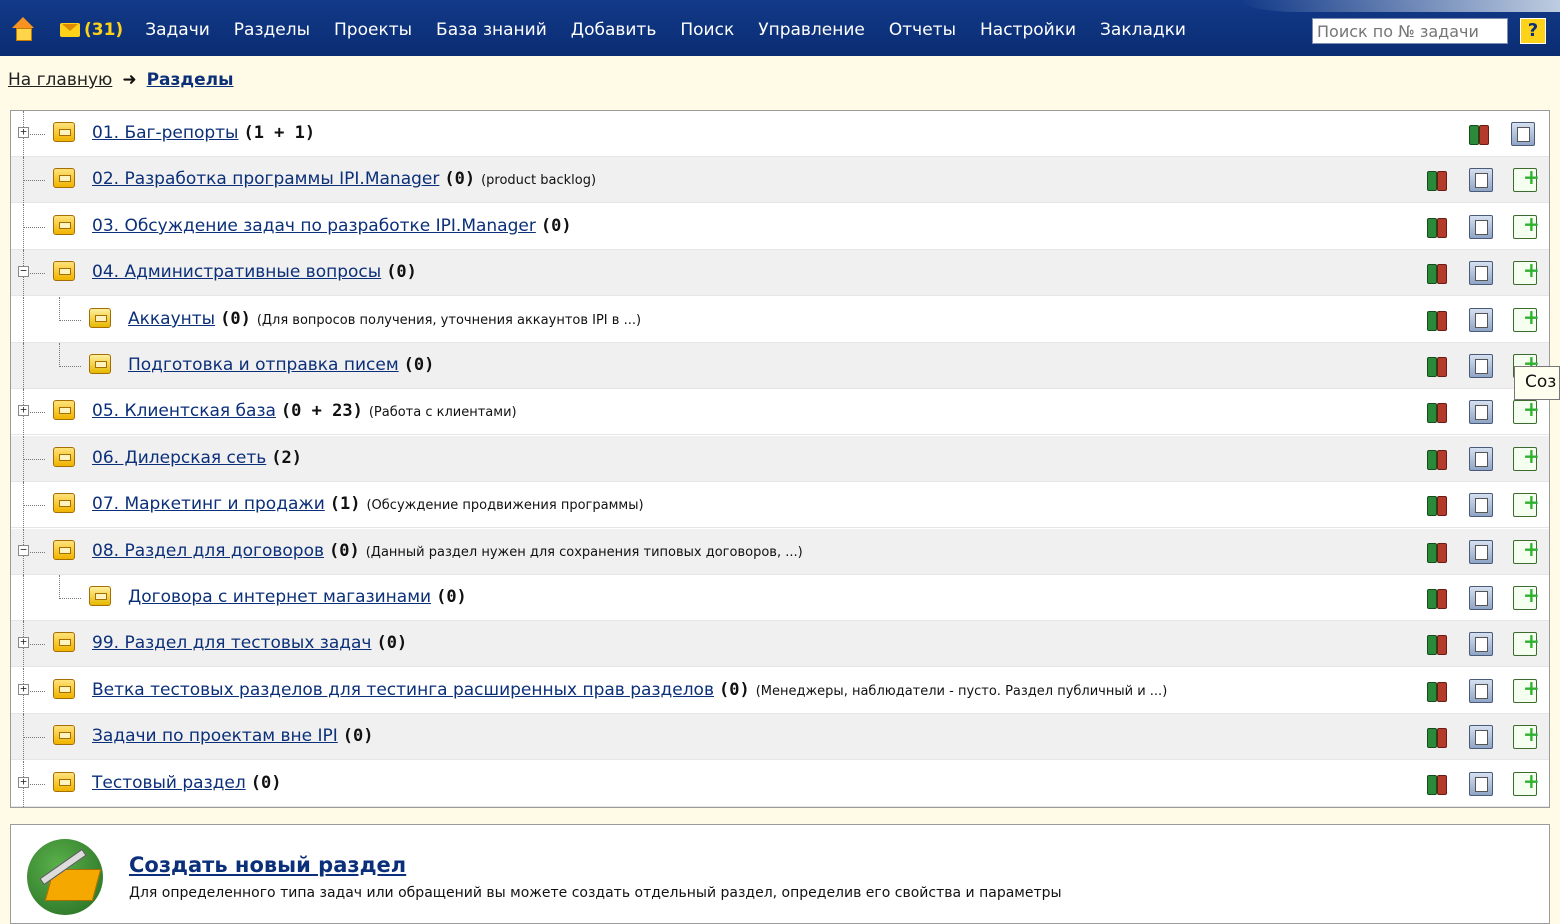 The image size is (1560, 924). What do you see at coordinates (811, 30) in the screenshot?
I see `nav-item-management: Управление` at bounding box center [811, 30].